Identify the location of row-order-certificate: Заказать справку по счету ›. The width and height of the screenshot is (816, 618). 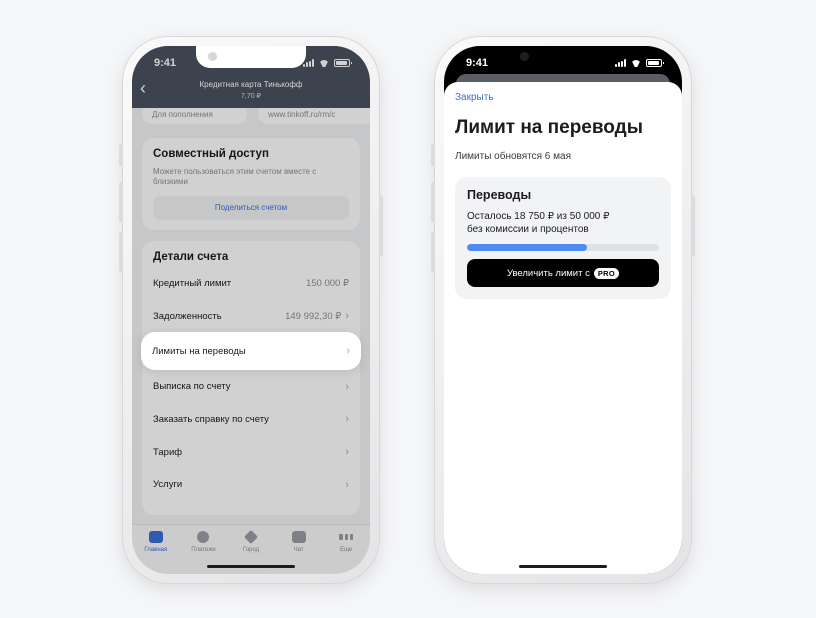
(251, 419).